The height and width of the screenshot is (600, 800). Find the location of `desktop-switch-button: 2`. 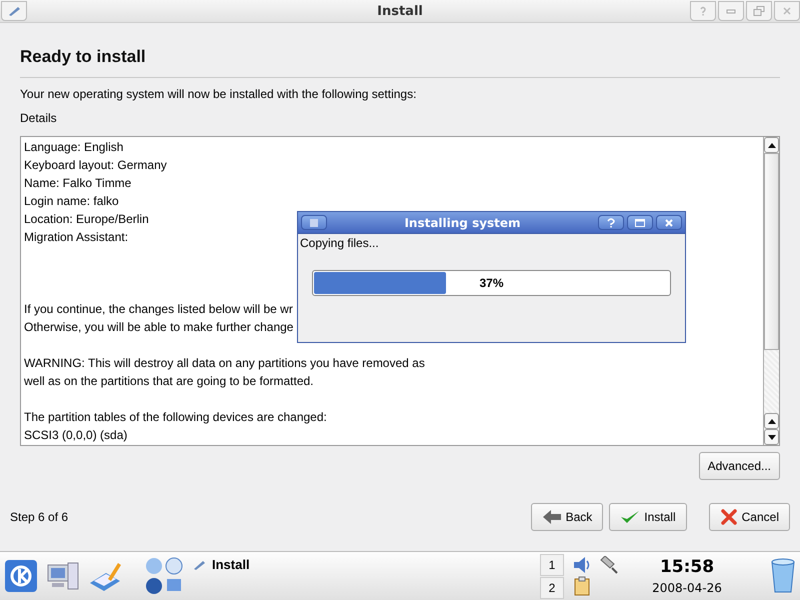

desktop-switch-button: 2 is located at coordinates (552, 587).